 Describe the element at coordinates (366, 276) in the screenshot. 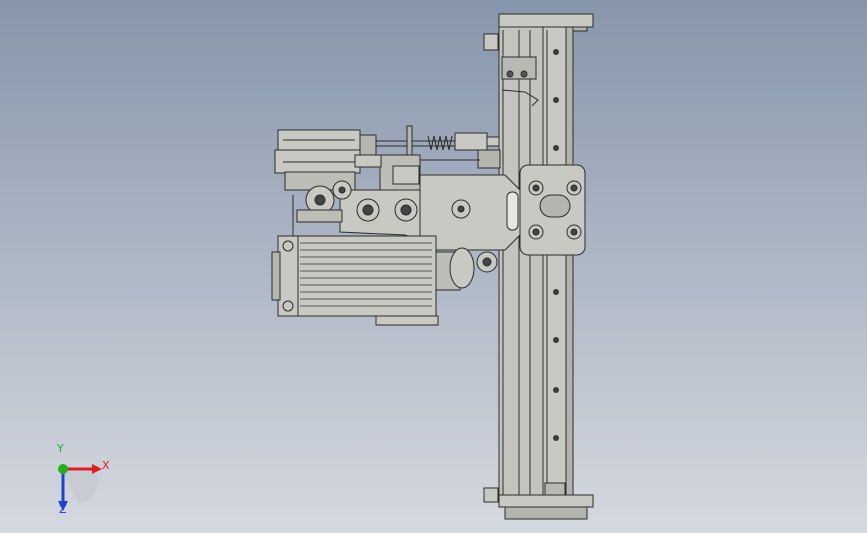

I see `motor-body` at that location.